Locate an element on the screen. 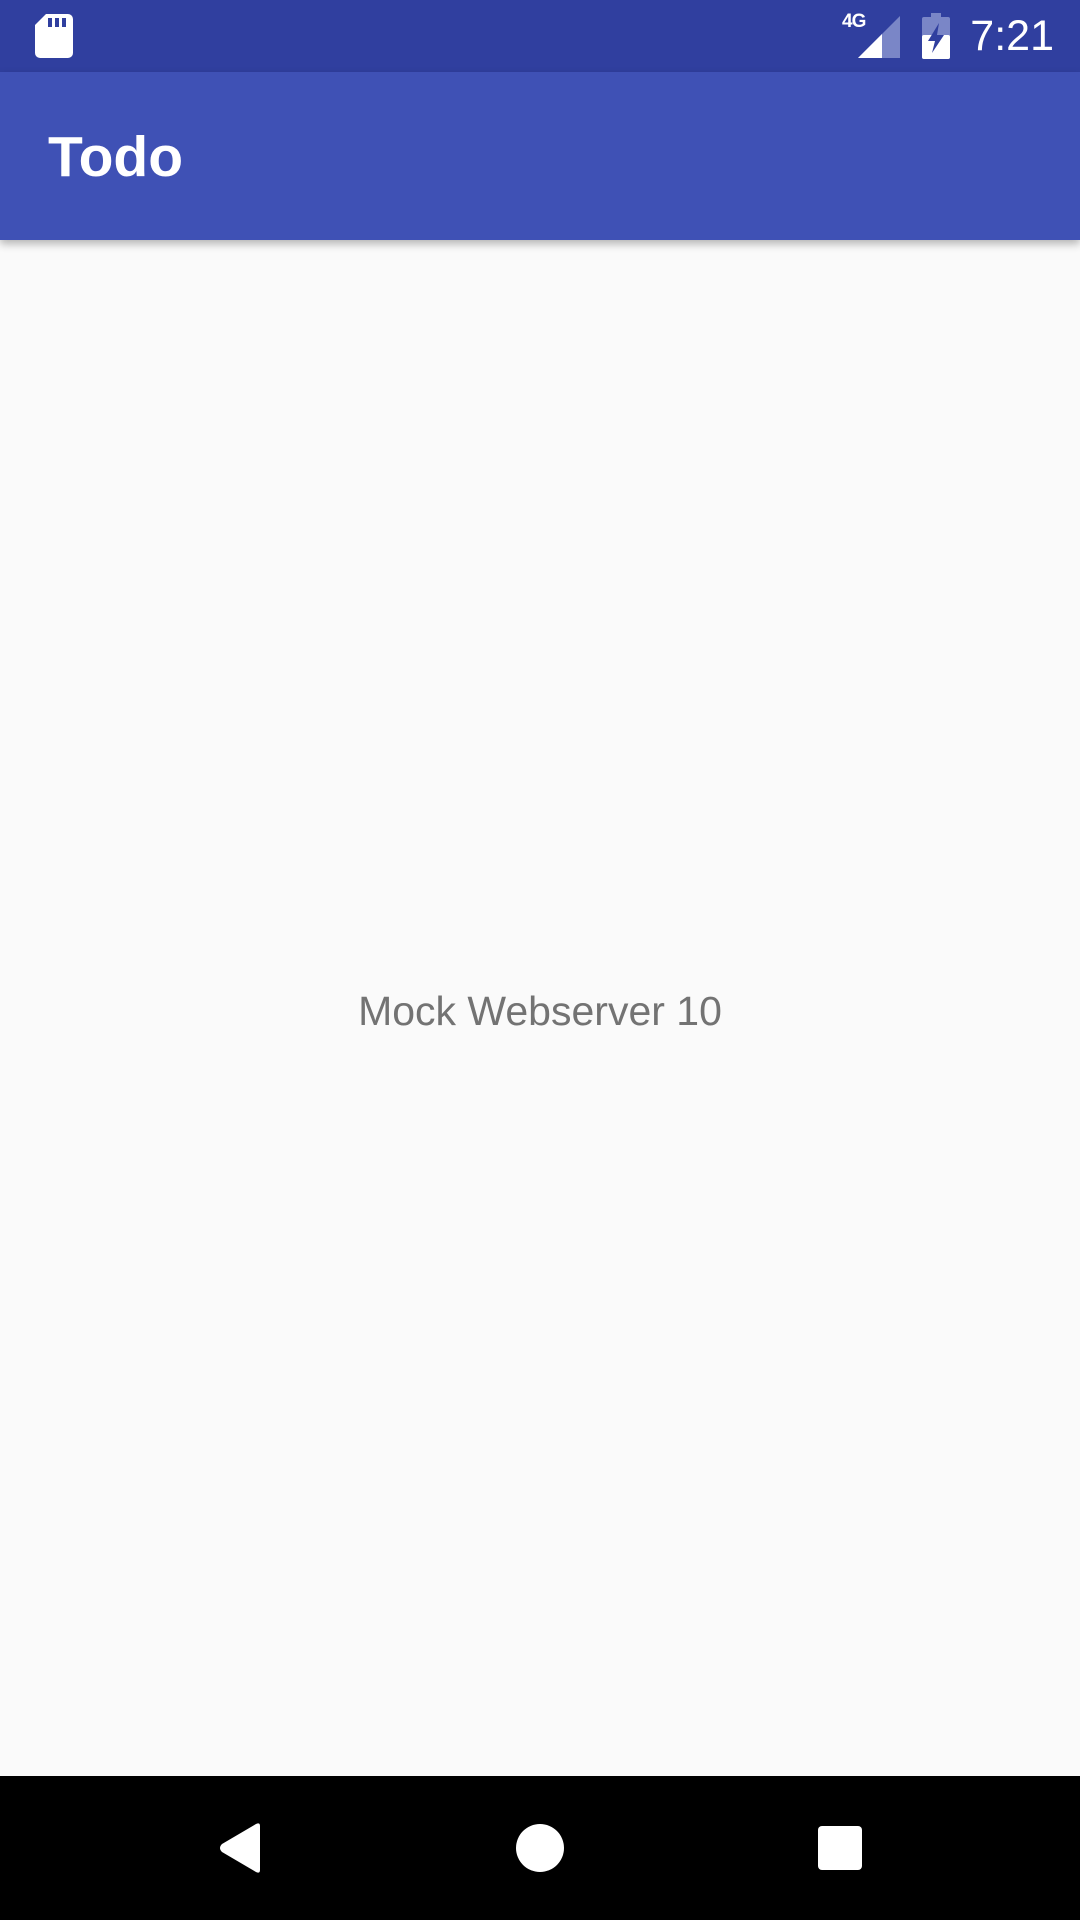 The image size is (1080, 1920). navigation-bar is located at coordinates (540, 1848).